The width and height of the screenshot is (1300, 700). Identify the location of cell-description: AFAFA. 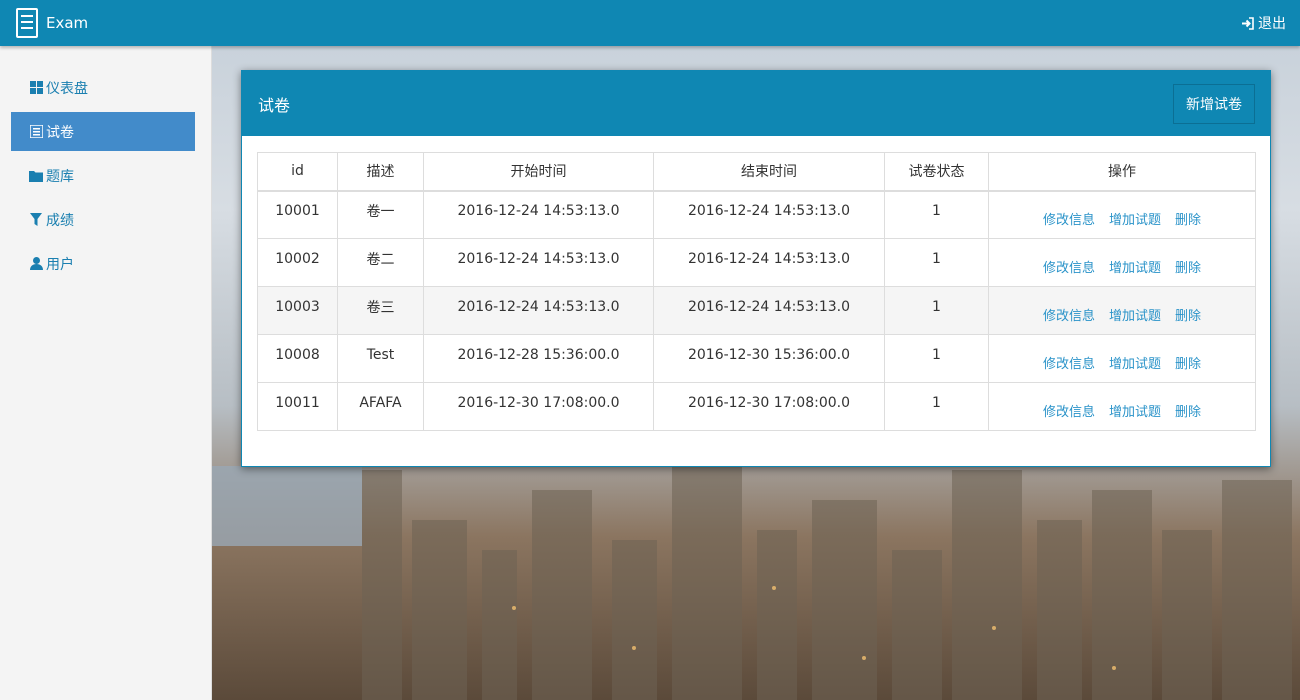
(380, 406).